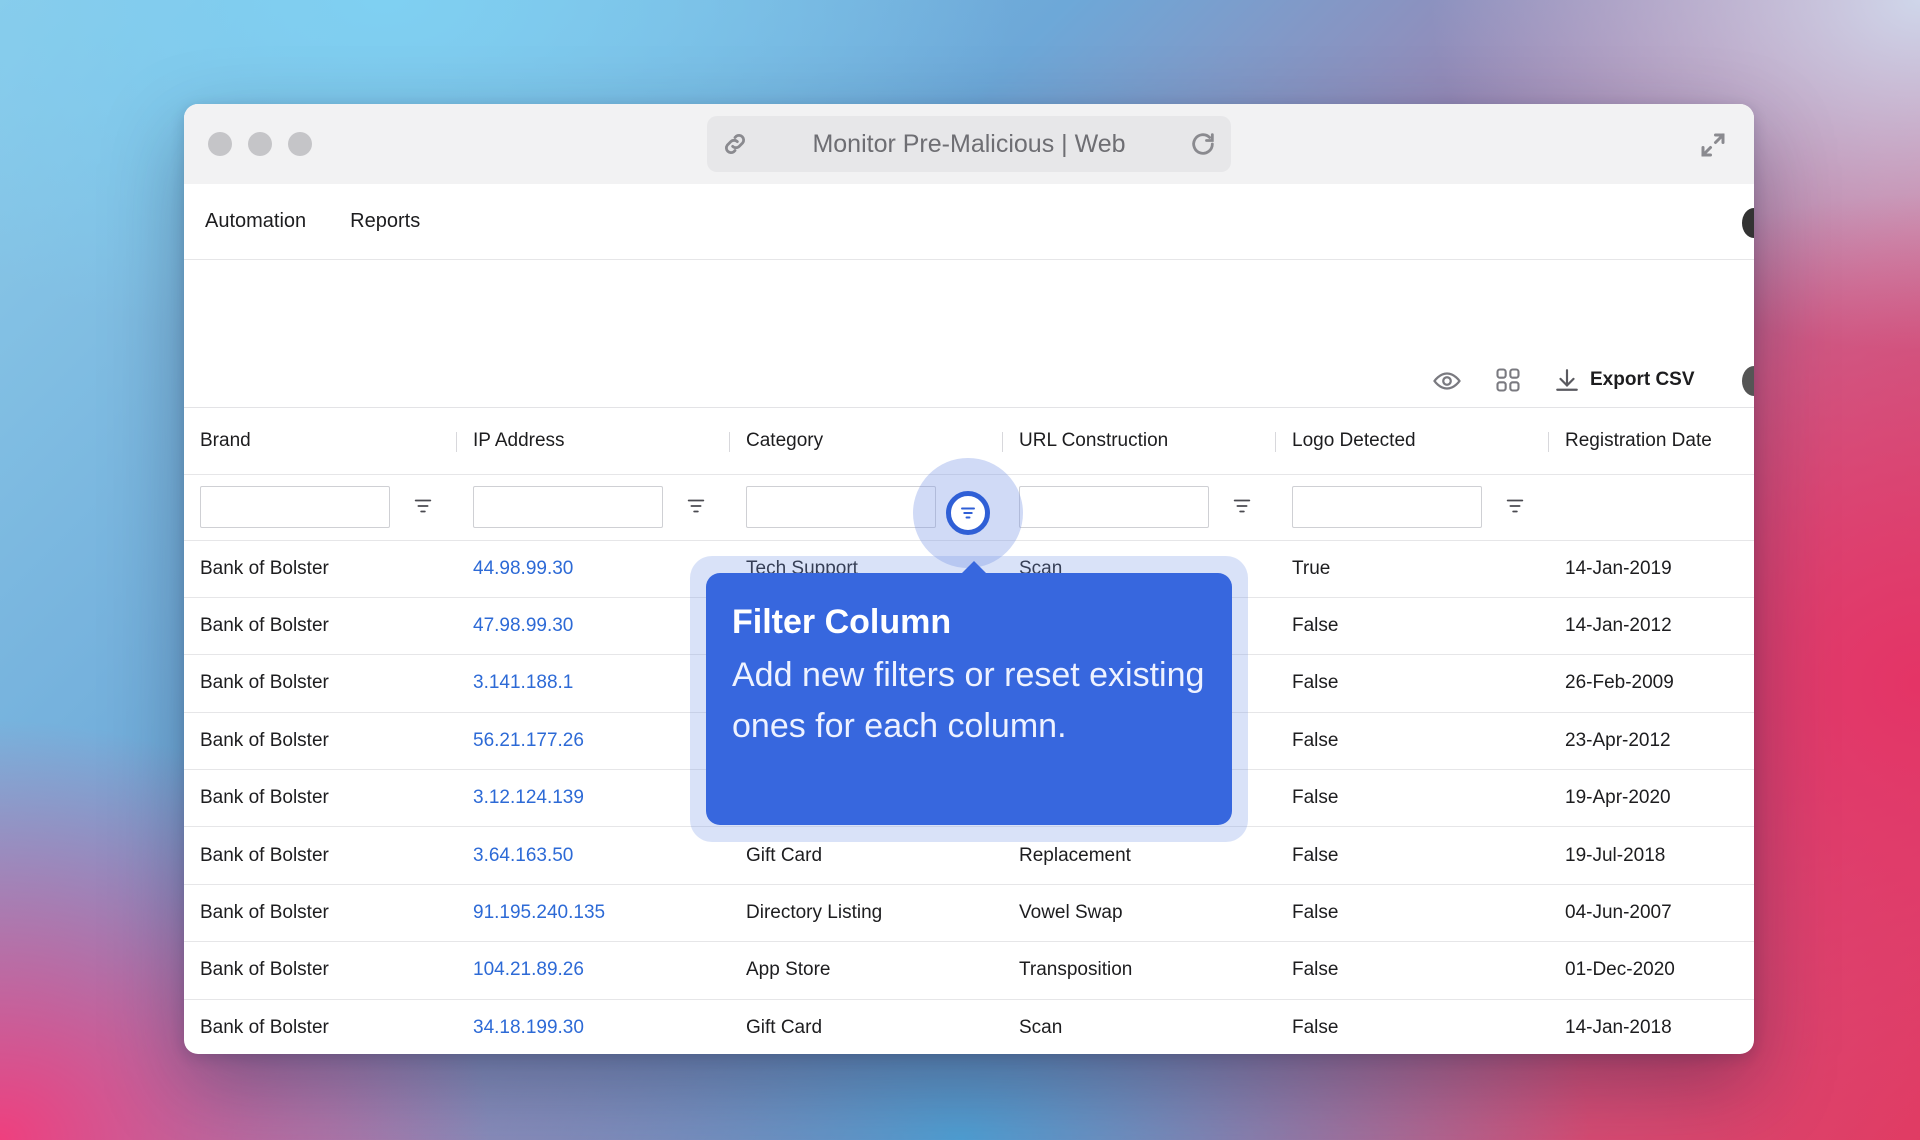 Image resolution: width=1920 pixels, height=1140 pixels. Describe the element at coordinates (593, 855) in the screenshot. I see `ip-address-link: 3.64.163.50` at that location.